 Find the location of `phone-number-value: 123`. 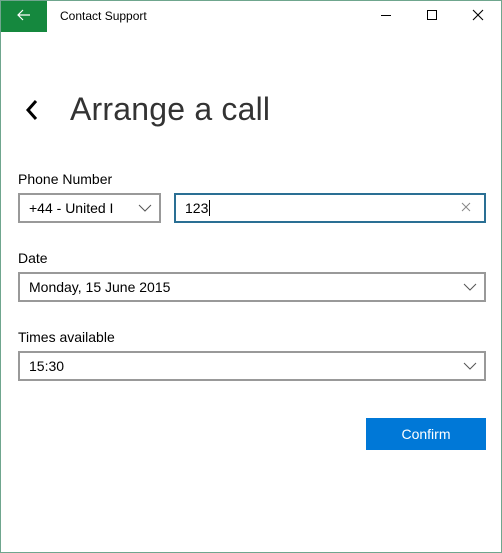

phone-number-value: 123 is located at coordinates (197, 208).